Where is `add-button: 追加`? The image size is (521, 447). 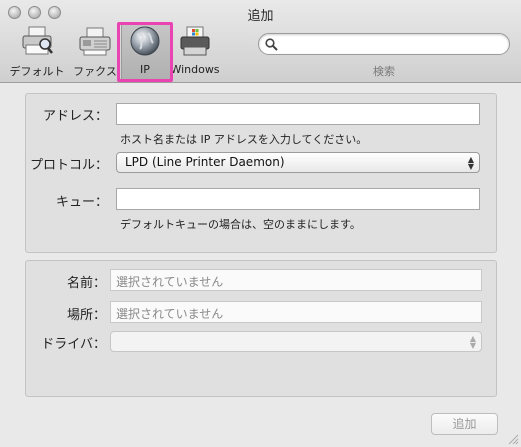
add-button: 追加 is located at coordinates (464, 424).